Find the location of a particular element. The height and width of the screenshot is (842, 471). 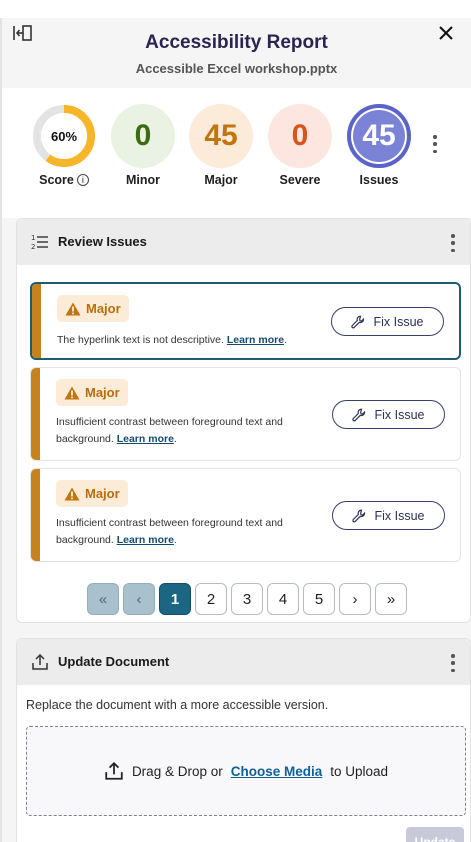

file-drop-zone: Drag & Drop or Choose Media to Upload is located at coordinates (246, 771).